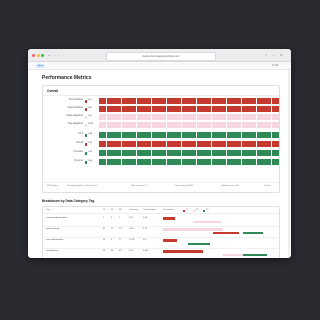 Image resolution: width=320 pixels, height=320 pixels. What do you see at coordinates (56, 218) in the screenshot?
I see `tag-name: unsafe-authentication` at bounding box center [56, 218].